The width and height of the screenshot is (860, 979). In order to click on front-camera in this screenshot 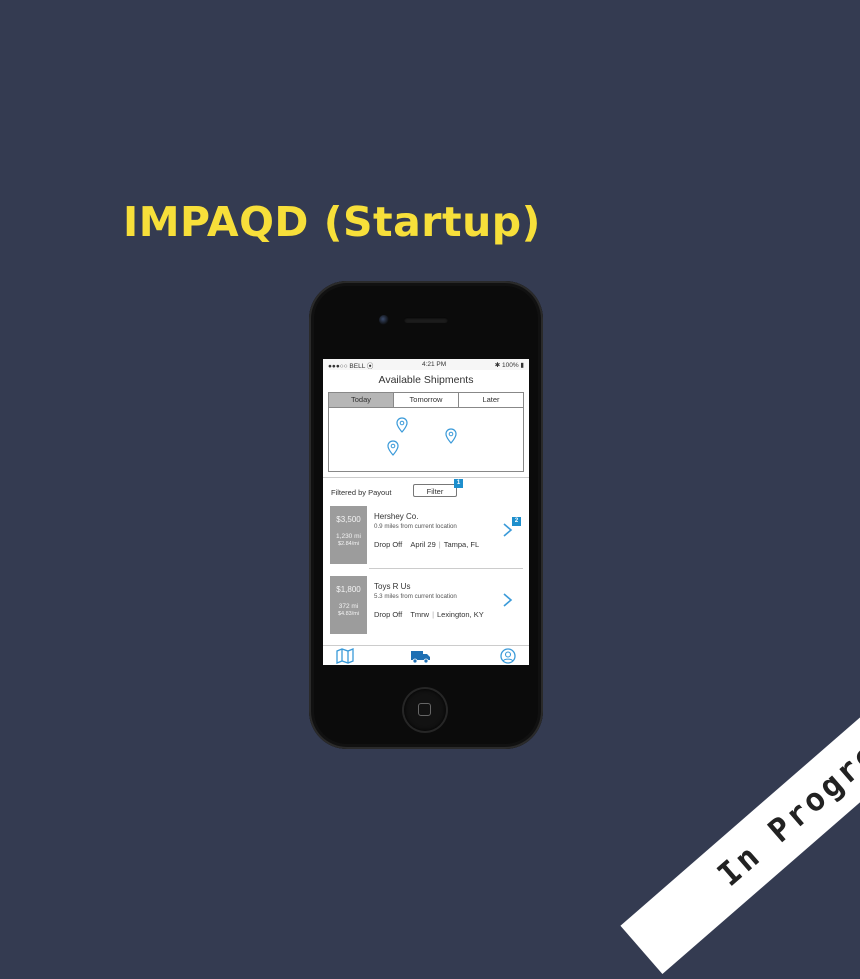, I will do `click(384, 320)`.